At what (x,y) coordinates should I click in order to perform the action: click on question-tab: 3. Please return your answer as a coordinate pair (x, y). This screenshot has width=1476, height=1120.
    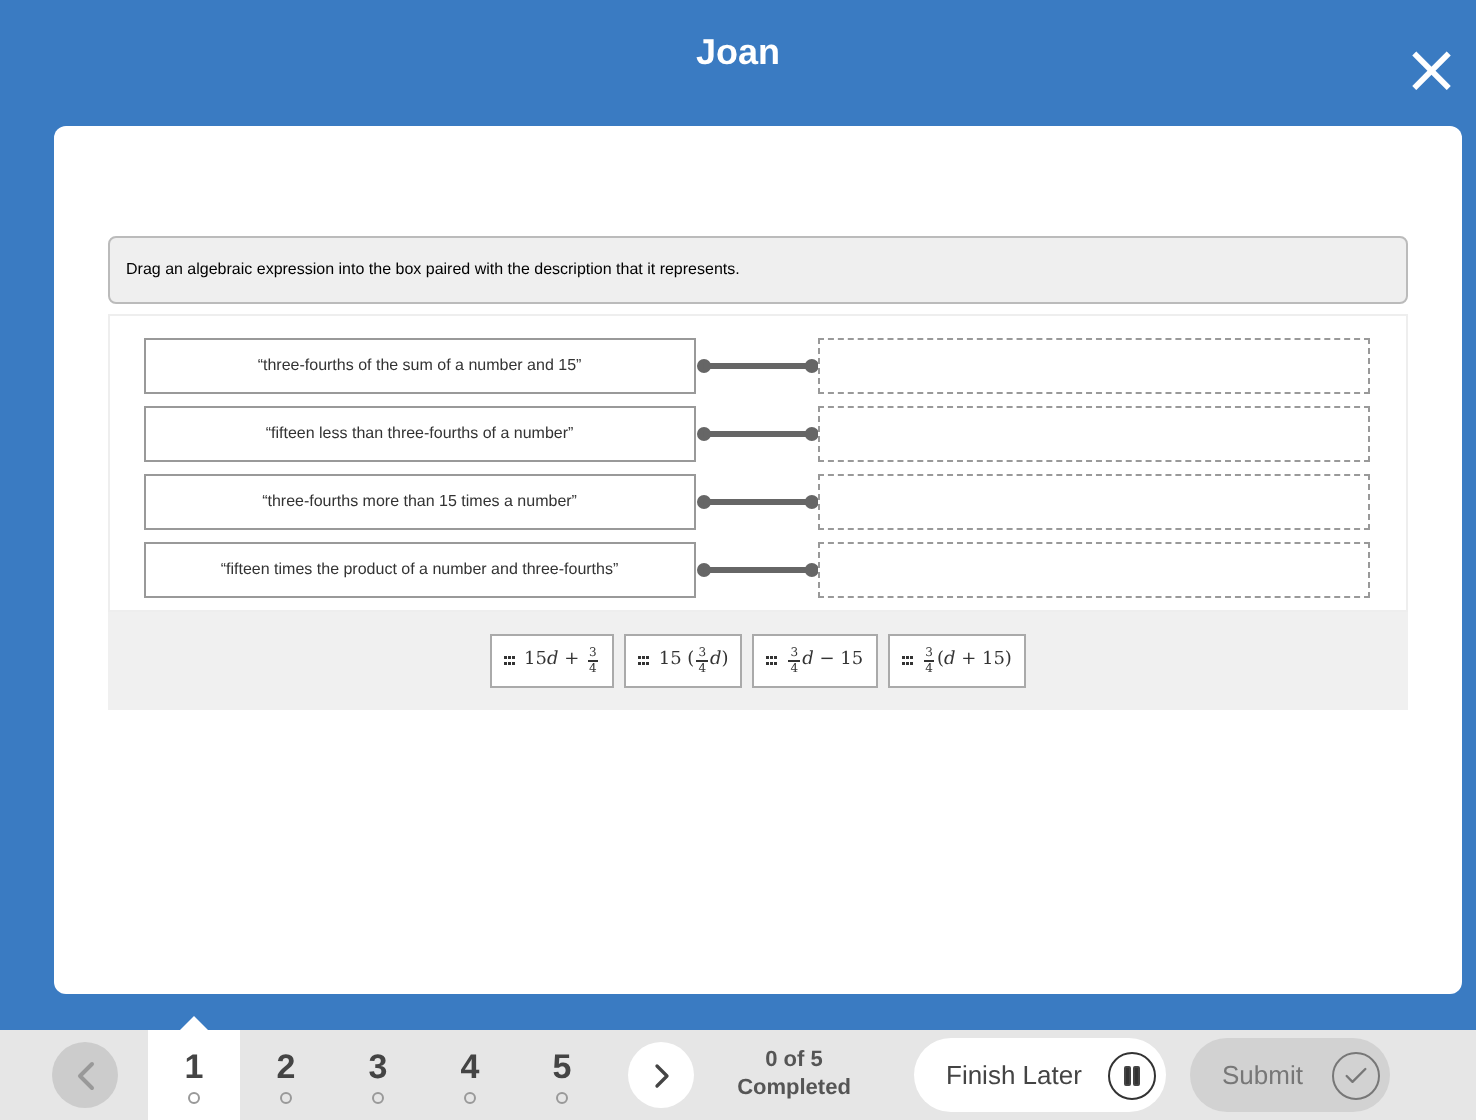
    Looking at the image, I should click on (378, 1075).